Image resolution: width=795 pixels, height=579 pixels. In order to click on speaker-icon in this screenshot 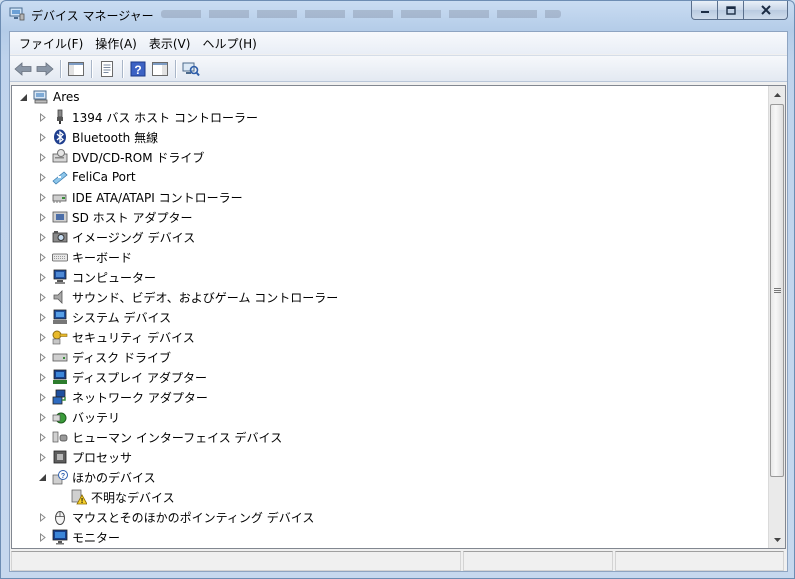, I will do `click(60, 297)`.